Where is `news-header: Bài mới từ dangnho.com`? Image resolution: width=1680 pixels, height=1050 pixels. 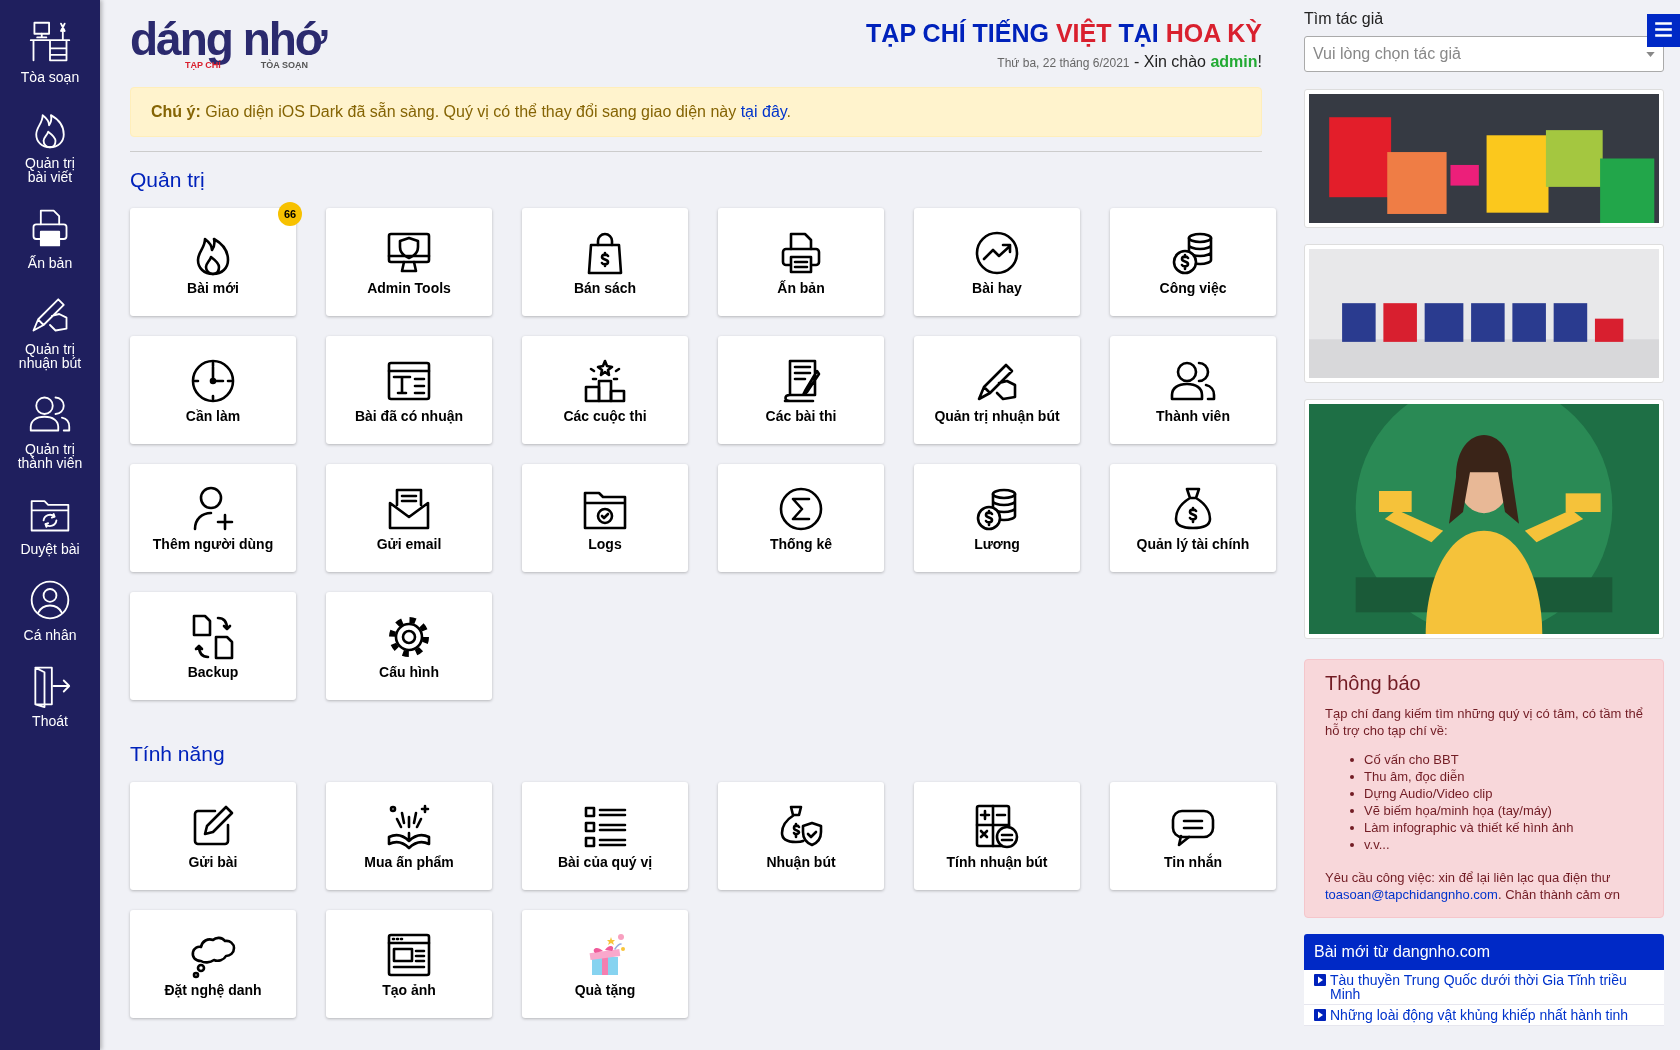
news-header: Bài mới từ dangnho.com is located at coordinates (1484, 952).